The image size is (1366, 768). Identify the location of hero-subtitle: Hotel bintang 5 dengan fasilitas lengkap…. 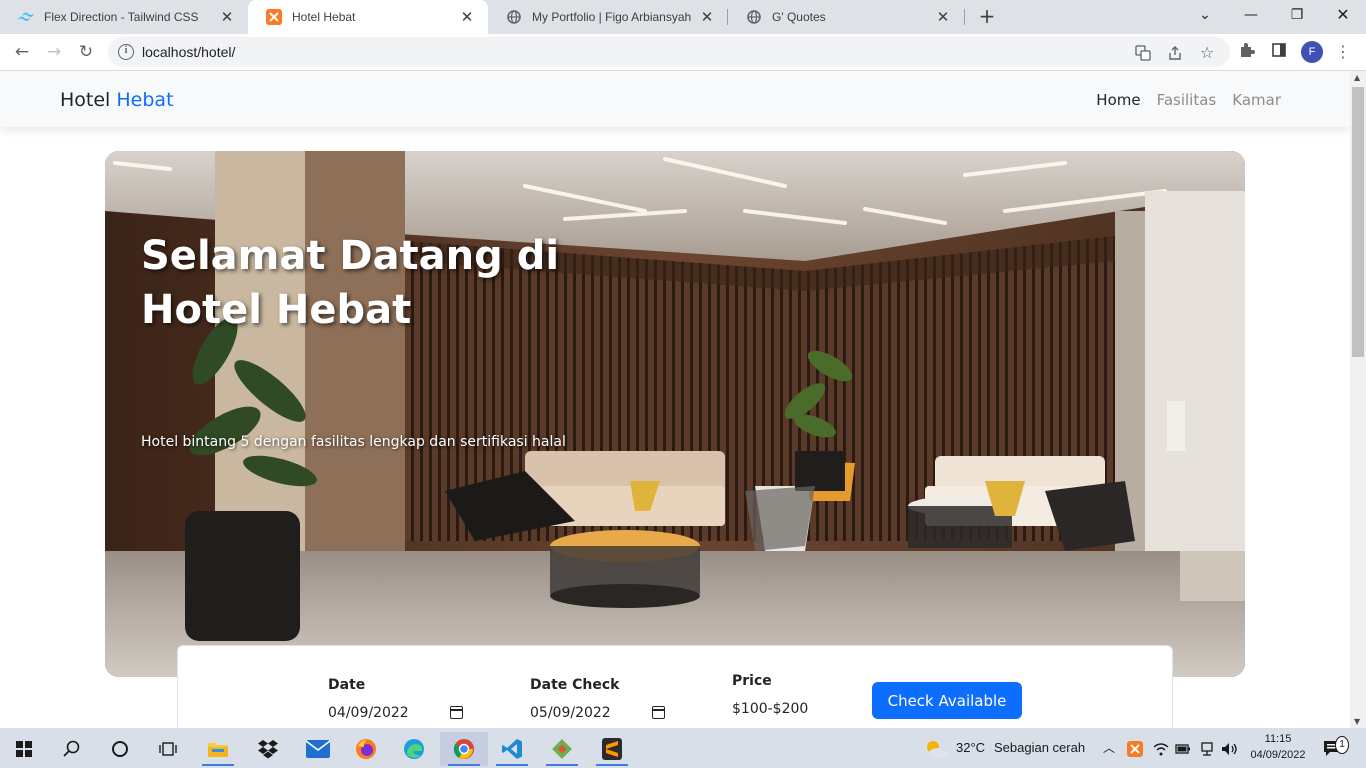
(353, 442).